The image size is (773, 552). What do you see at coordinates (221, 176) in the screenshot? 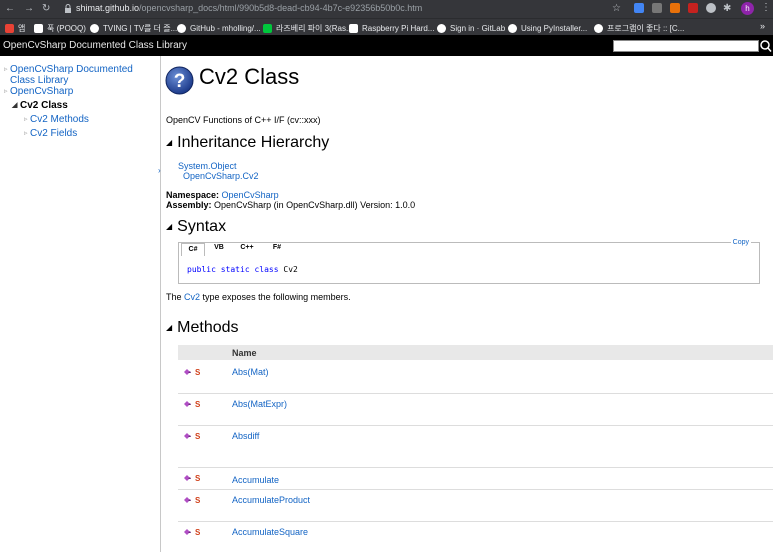
I see `hierarchy-link-current: OpenCvSharp.Cv2` at bounding box center [221, 176].